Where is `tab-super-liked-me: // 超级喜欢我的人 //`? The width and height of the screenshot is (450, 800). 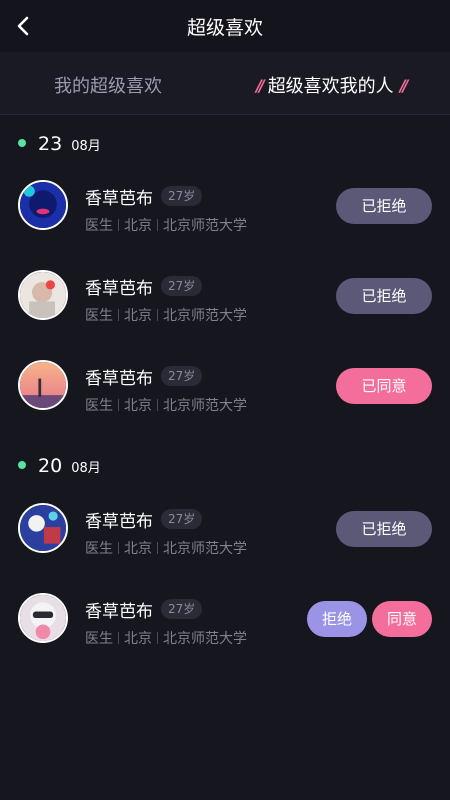 tab-super-liked-me: // 超级喜欢我的人 // is located at coordinates (330, 85).